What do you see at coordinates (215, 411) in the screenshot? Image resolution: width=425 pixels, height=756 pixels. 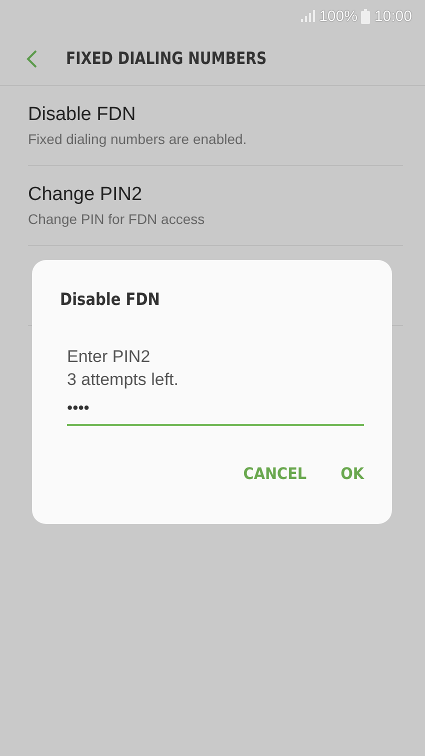 I see `pin-field: ••••` at bounding box center [215, 411].